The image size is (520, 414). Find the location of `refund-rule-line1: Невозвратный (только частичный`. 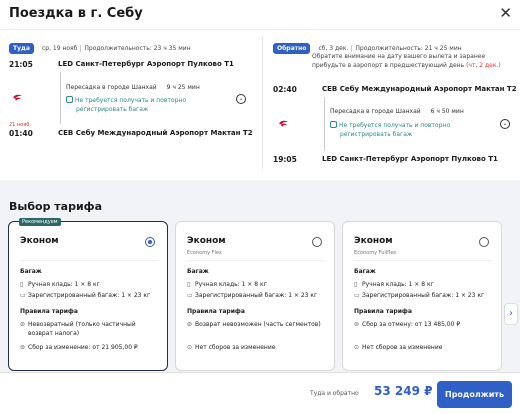

refund-rule-line1: Невозвратный (только частичный is located at coordinates (82, 324).